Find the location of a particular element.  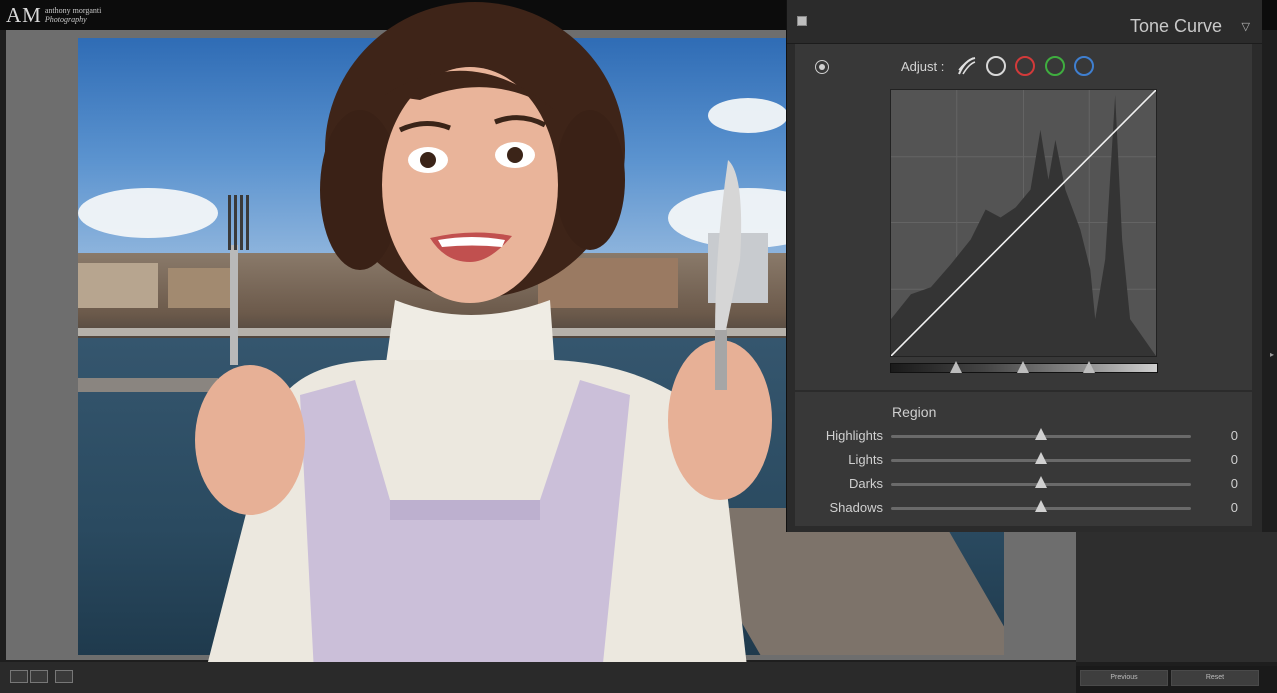

survey-view-icon is located at coordinates (64, 676).